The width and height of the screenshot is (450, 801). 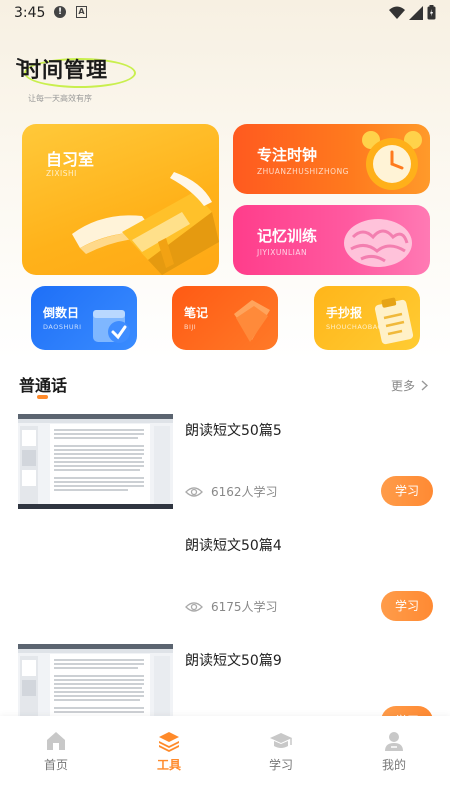 I want to click on list-item: 朗读短文50篇5 6162人学习 学习, so click(x=225, y=464).